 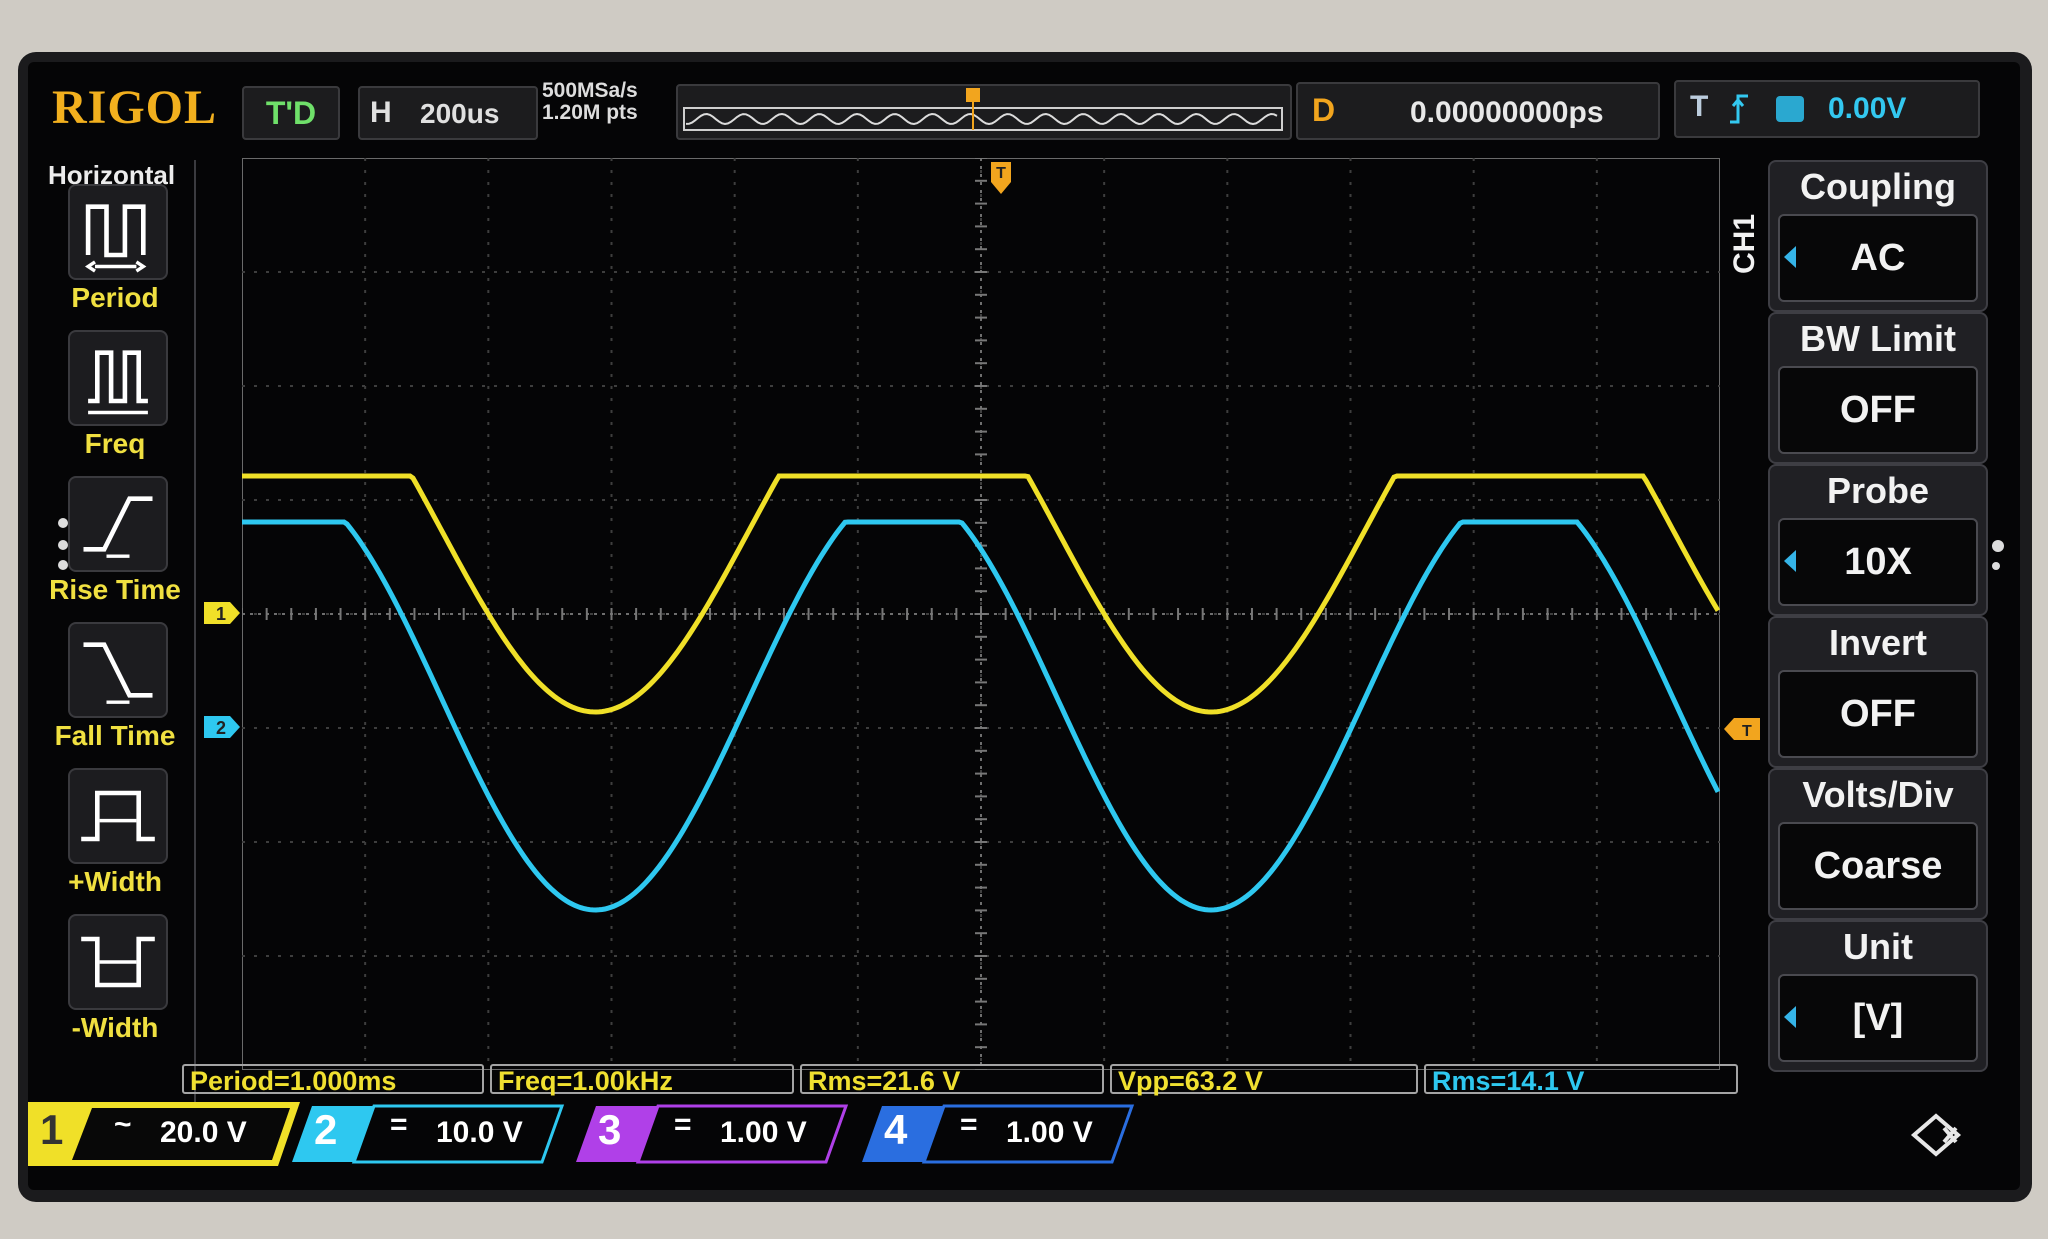 What do you see at coordinates (590, 112) in the screenshot?
I see `memory-depth: 1.20M pts` at bounding box center [590, 112].